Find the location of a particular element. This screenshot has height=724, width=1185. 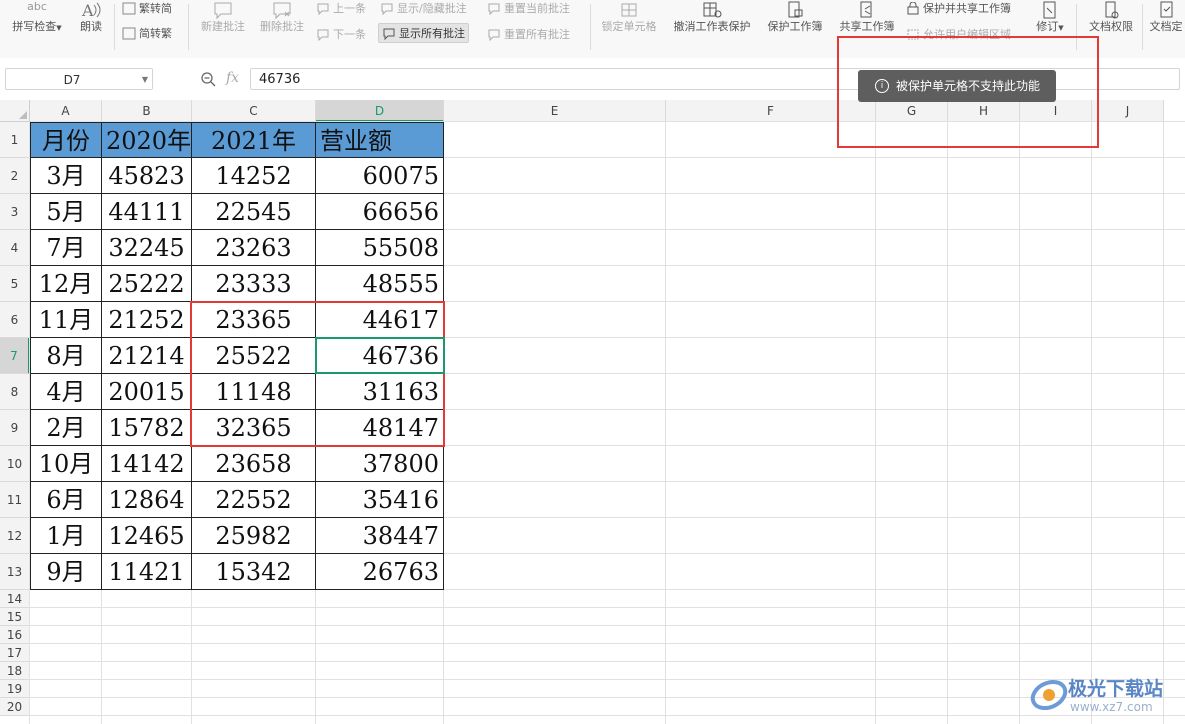

doc-final-button: 文档定 is located at coordinates (1165, 17).